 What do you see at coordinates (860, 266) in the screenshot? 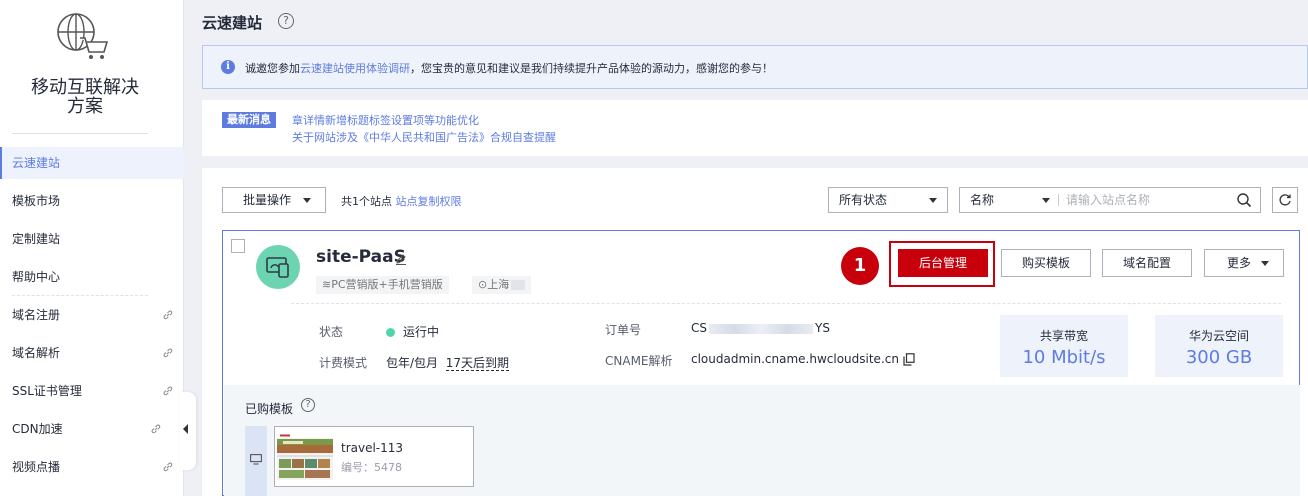
I see `step-number-badge: 1` at bounding box center [860, 266].